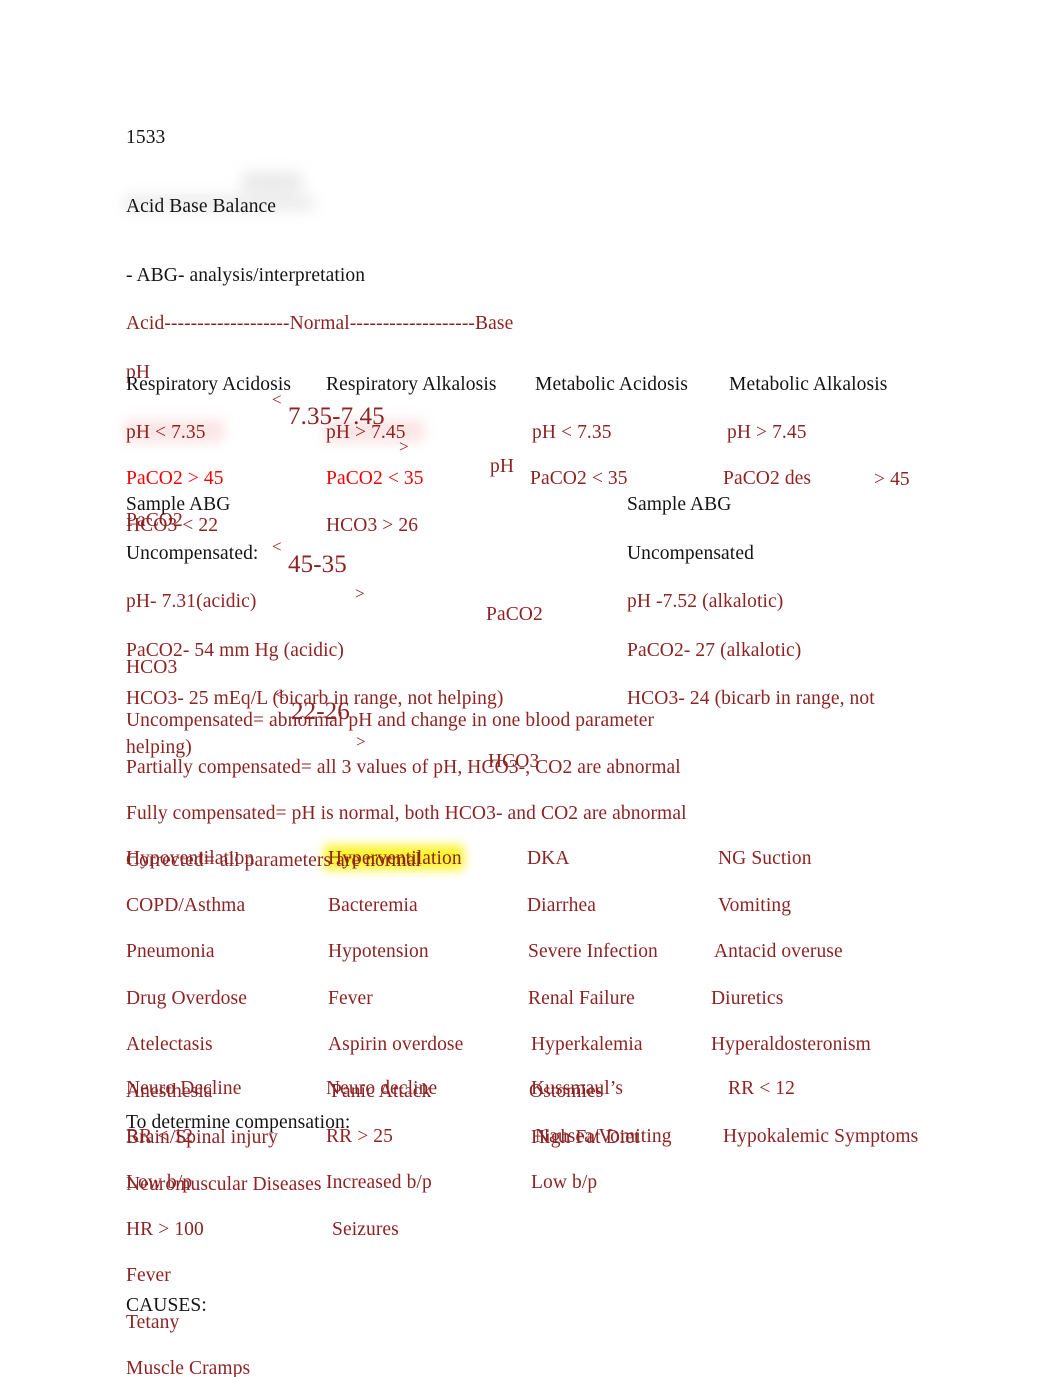 The height and width of the screenshot is (1377, 1062). What do you see at coordinates (808, 384) in the screenshot?
I see `disorder-header: Metabolic Alkalosis` at bounding box center [808, 384].